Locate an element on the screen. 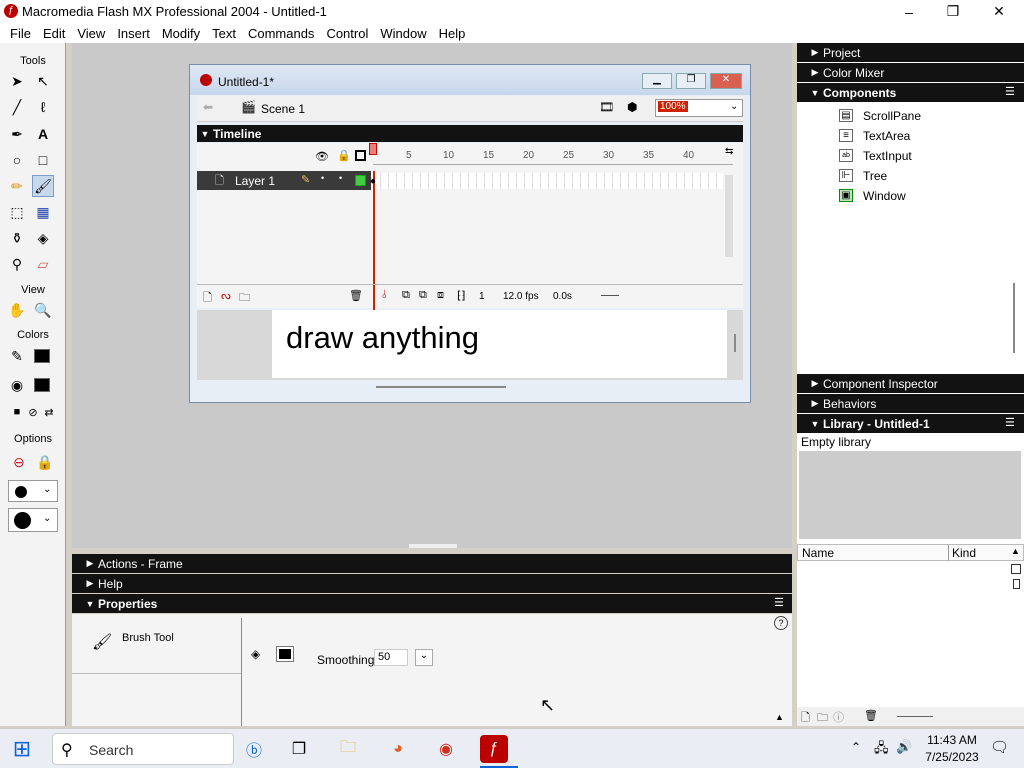 The width and height of the screenshot is (1024, 768). lock-fill-icon: 🔒 is located at coordinates (45, 462).